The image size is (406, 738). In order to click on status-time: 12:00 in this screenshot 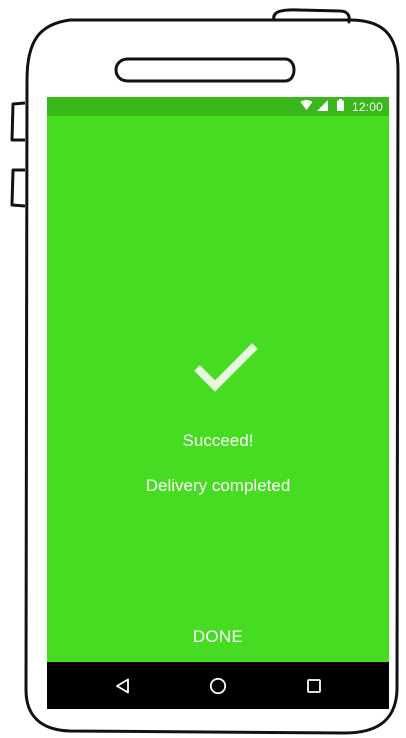, I will do `click(367, 106)`.